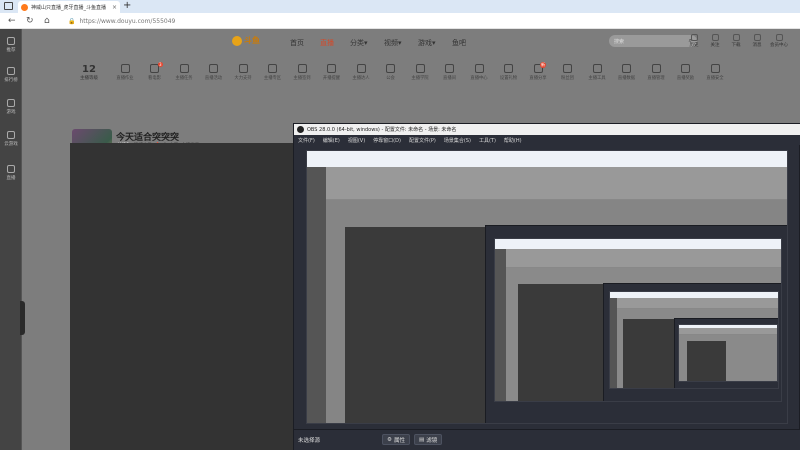  Describe the element at coordinates (656, 78) in the screenshot. I see `category-label: 直播管理` at that location.